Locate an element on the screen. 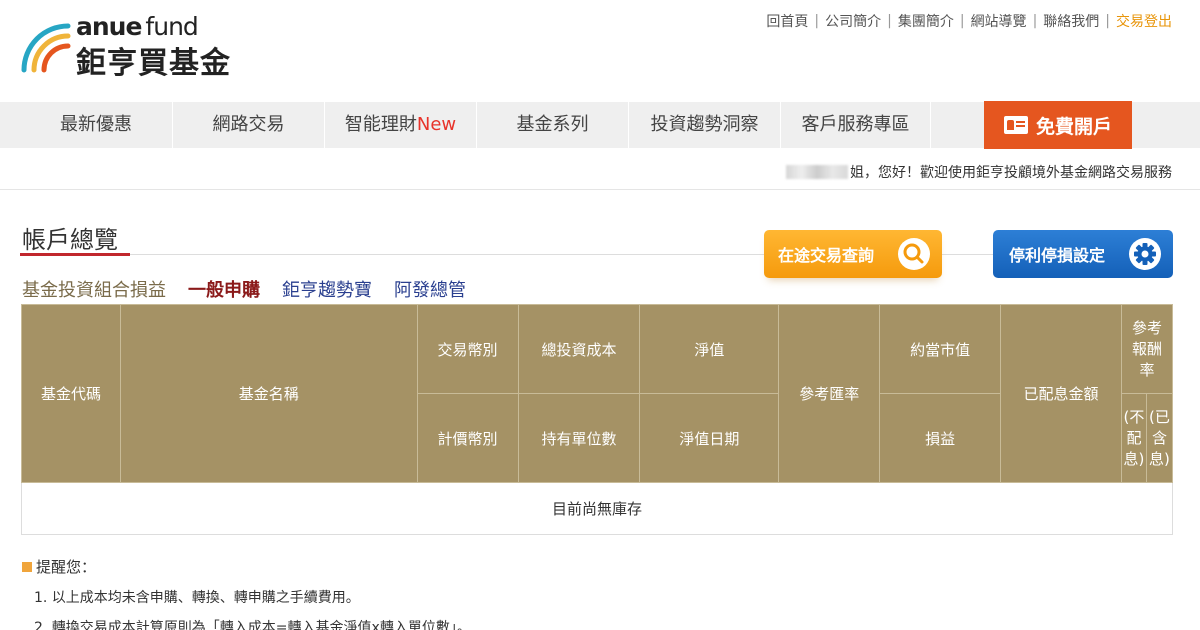 The image size is (1200, 630). stop-setting-button: 停利停損設定 is located at coordinates (1083, 254).